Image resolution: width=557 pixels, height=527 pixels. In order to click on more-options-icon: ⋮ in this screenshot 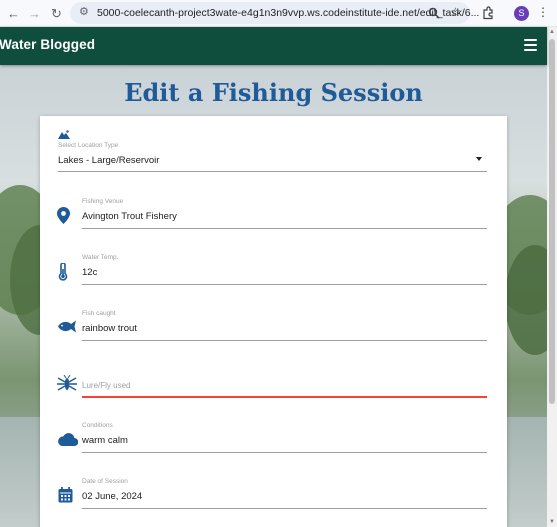, I will do `click(543, 12)`.